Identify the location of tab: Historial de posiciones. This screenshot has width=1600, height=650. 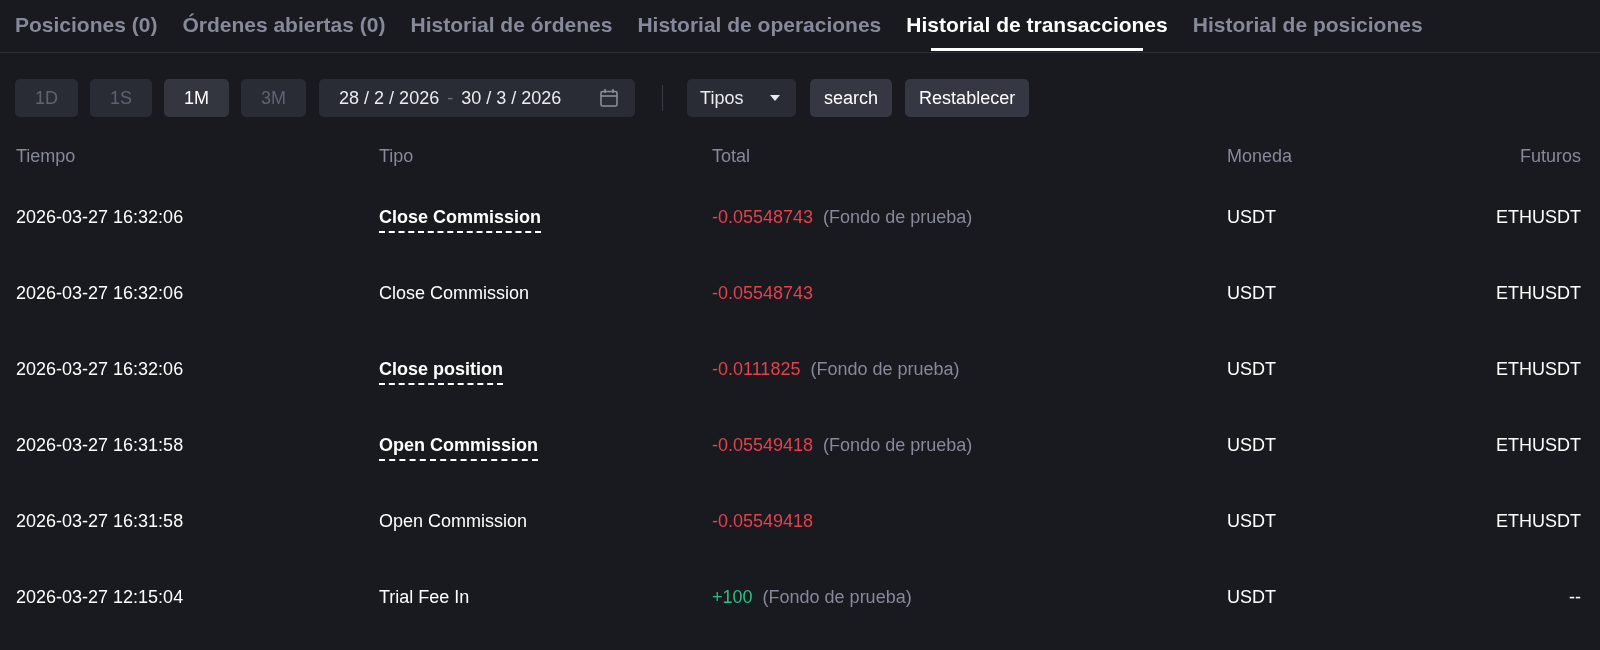
(1307, 26).